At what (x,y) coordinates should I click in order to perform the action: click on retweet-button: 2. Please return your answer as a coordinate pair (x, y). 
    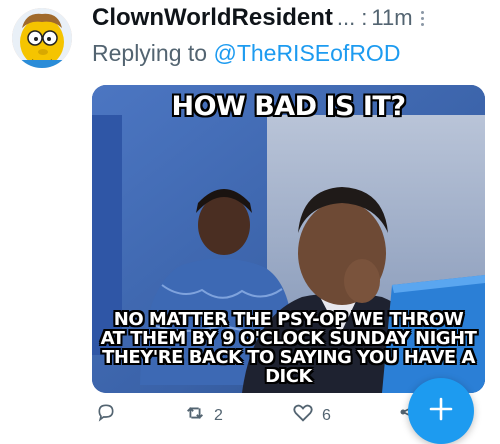
    Looking at the image, I should click on (203, 415).